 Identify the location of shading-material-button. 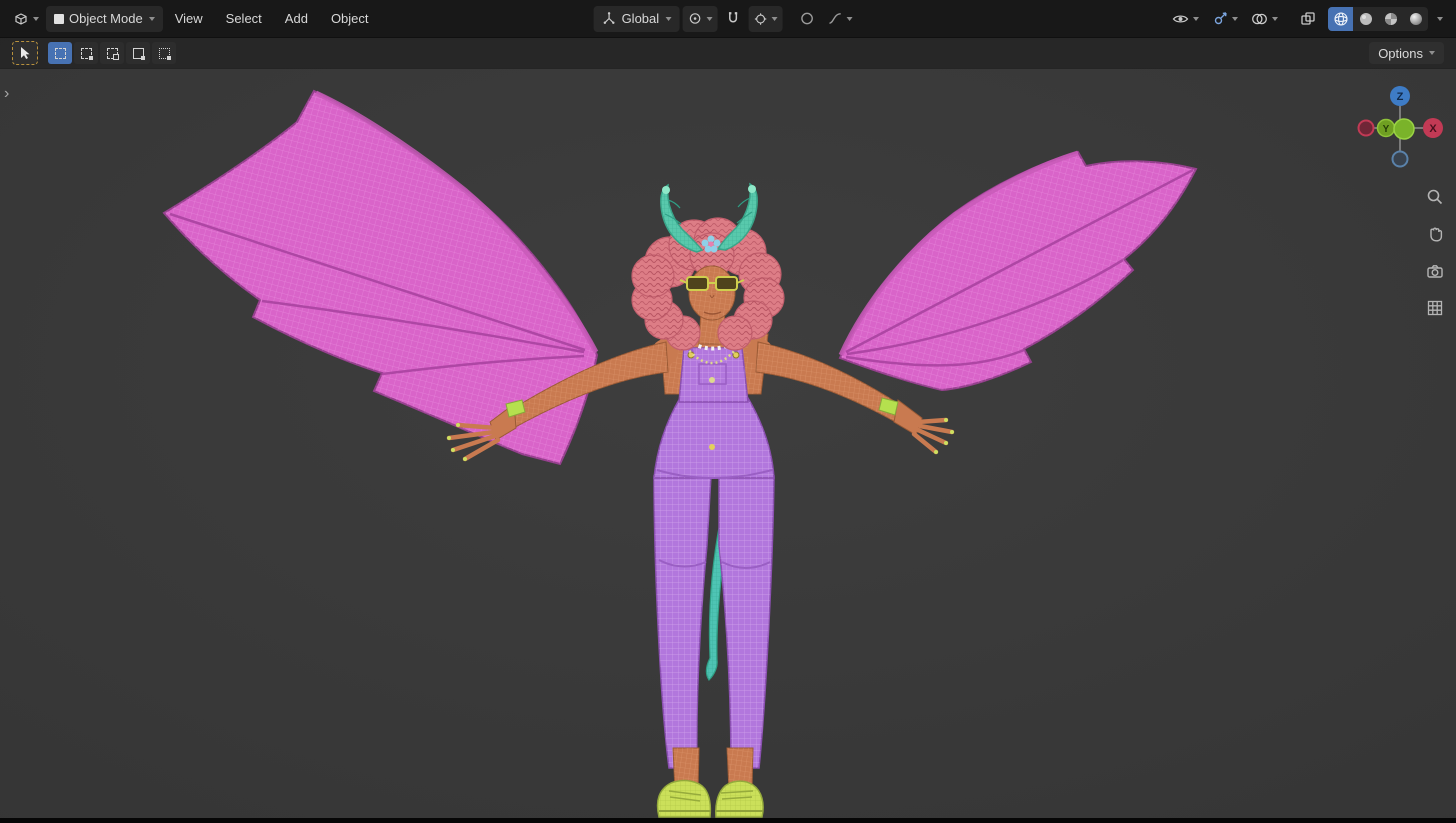
(1390, 19).